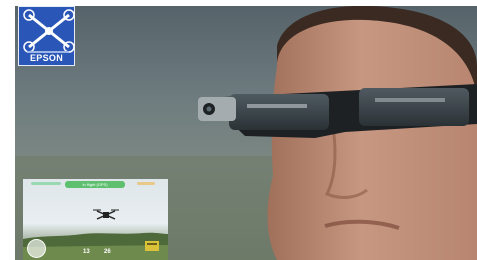 The width and height of the screenshot is (477, 260). What do you see at coordinates (46, 58) in the screenshot?
I see `brand-wordmark: EPSON` at bounding box center [46, 58].